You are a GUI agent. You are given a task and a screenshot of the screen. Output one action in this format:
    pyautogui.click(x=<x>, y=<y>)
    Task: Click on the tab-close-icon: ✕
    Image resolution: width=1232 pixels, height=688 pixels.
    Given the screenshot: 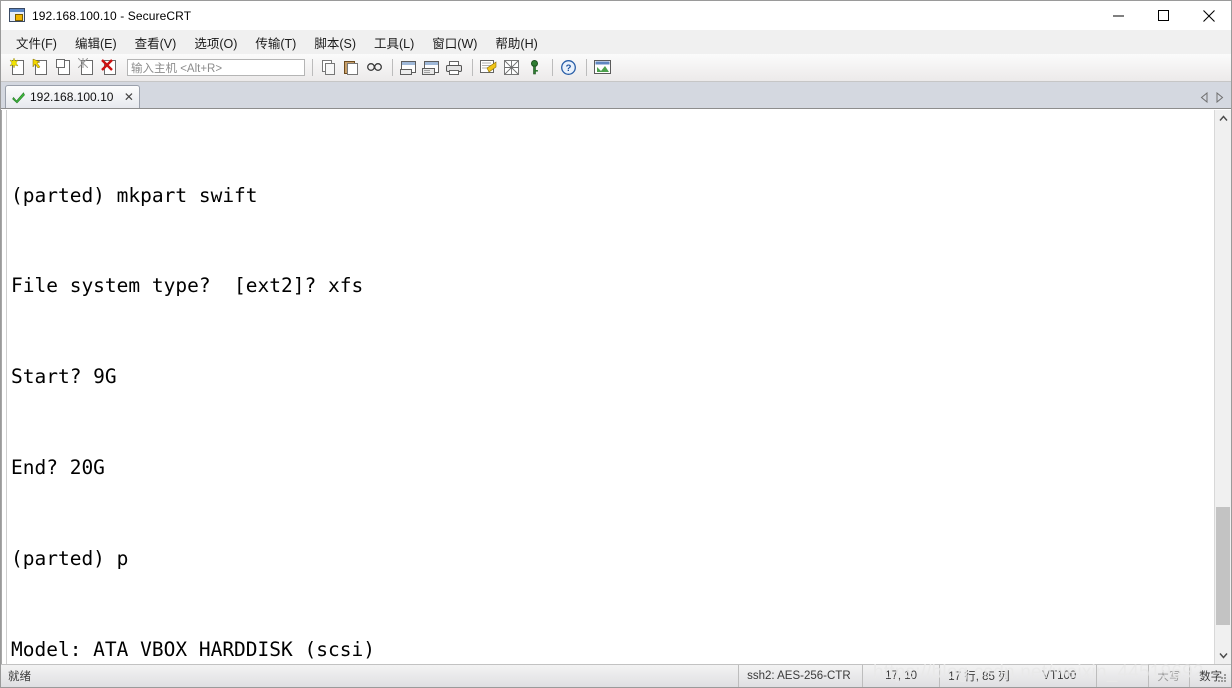 What is the action you would take?
    pyautogui.click(x=128, y=97)
    